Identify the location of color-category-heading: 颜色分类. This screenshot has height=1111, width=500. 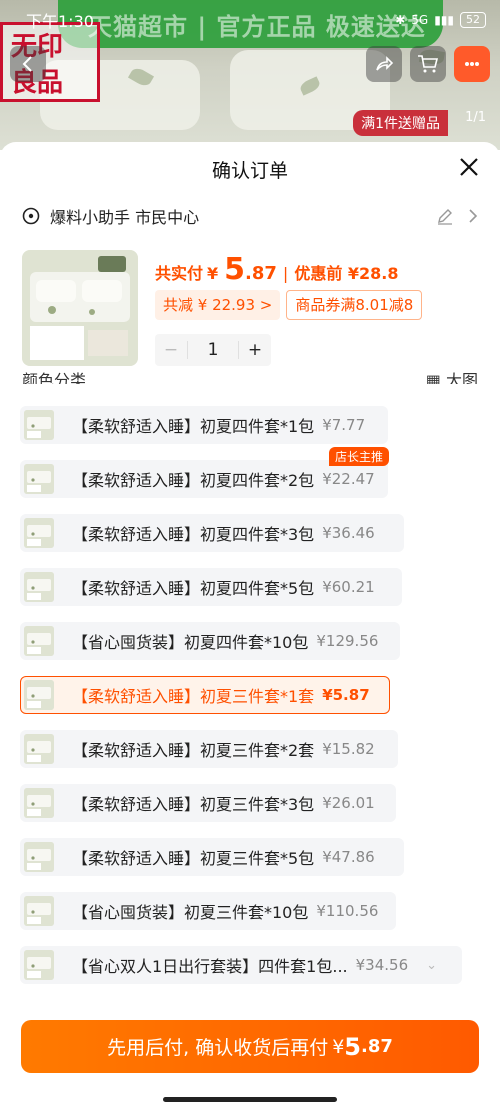
(54, 377).